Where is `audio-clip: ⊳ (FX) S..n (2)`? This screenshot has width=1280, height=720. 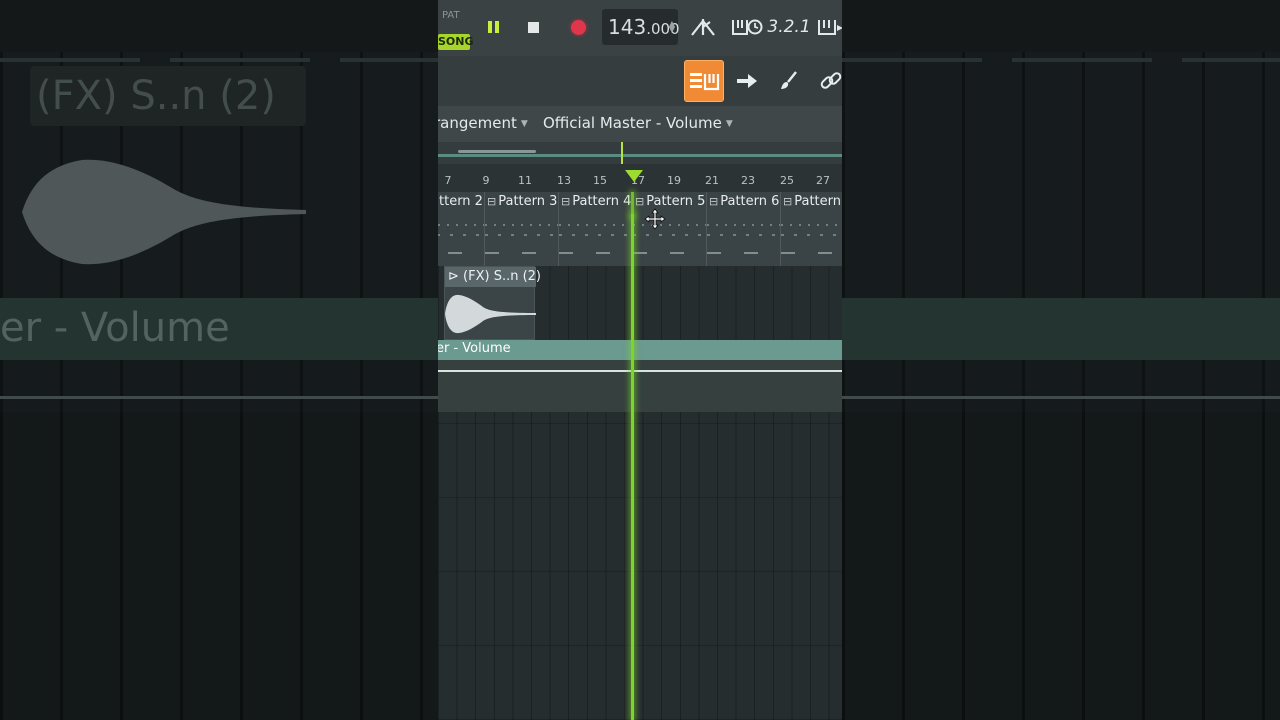
audio-clip: ⊳ (FX) S..n (2) is located at coordinates (492, 303).